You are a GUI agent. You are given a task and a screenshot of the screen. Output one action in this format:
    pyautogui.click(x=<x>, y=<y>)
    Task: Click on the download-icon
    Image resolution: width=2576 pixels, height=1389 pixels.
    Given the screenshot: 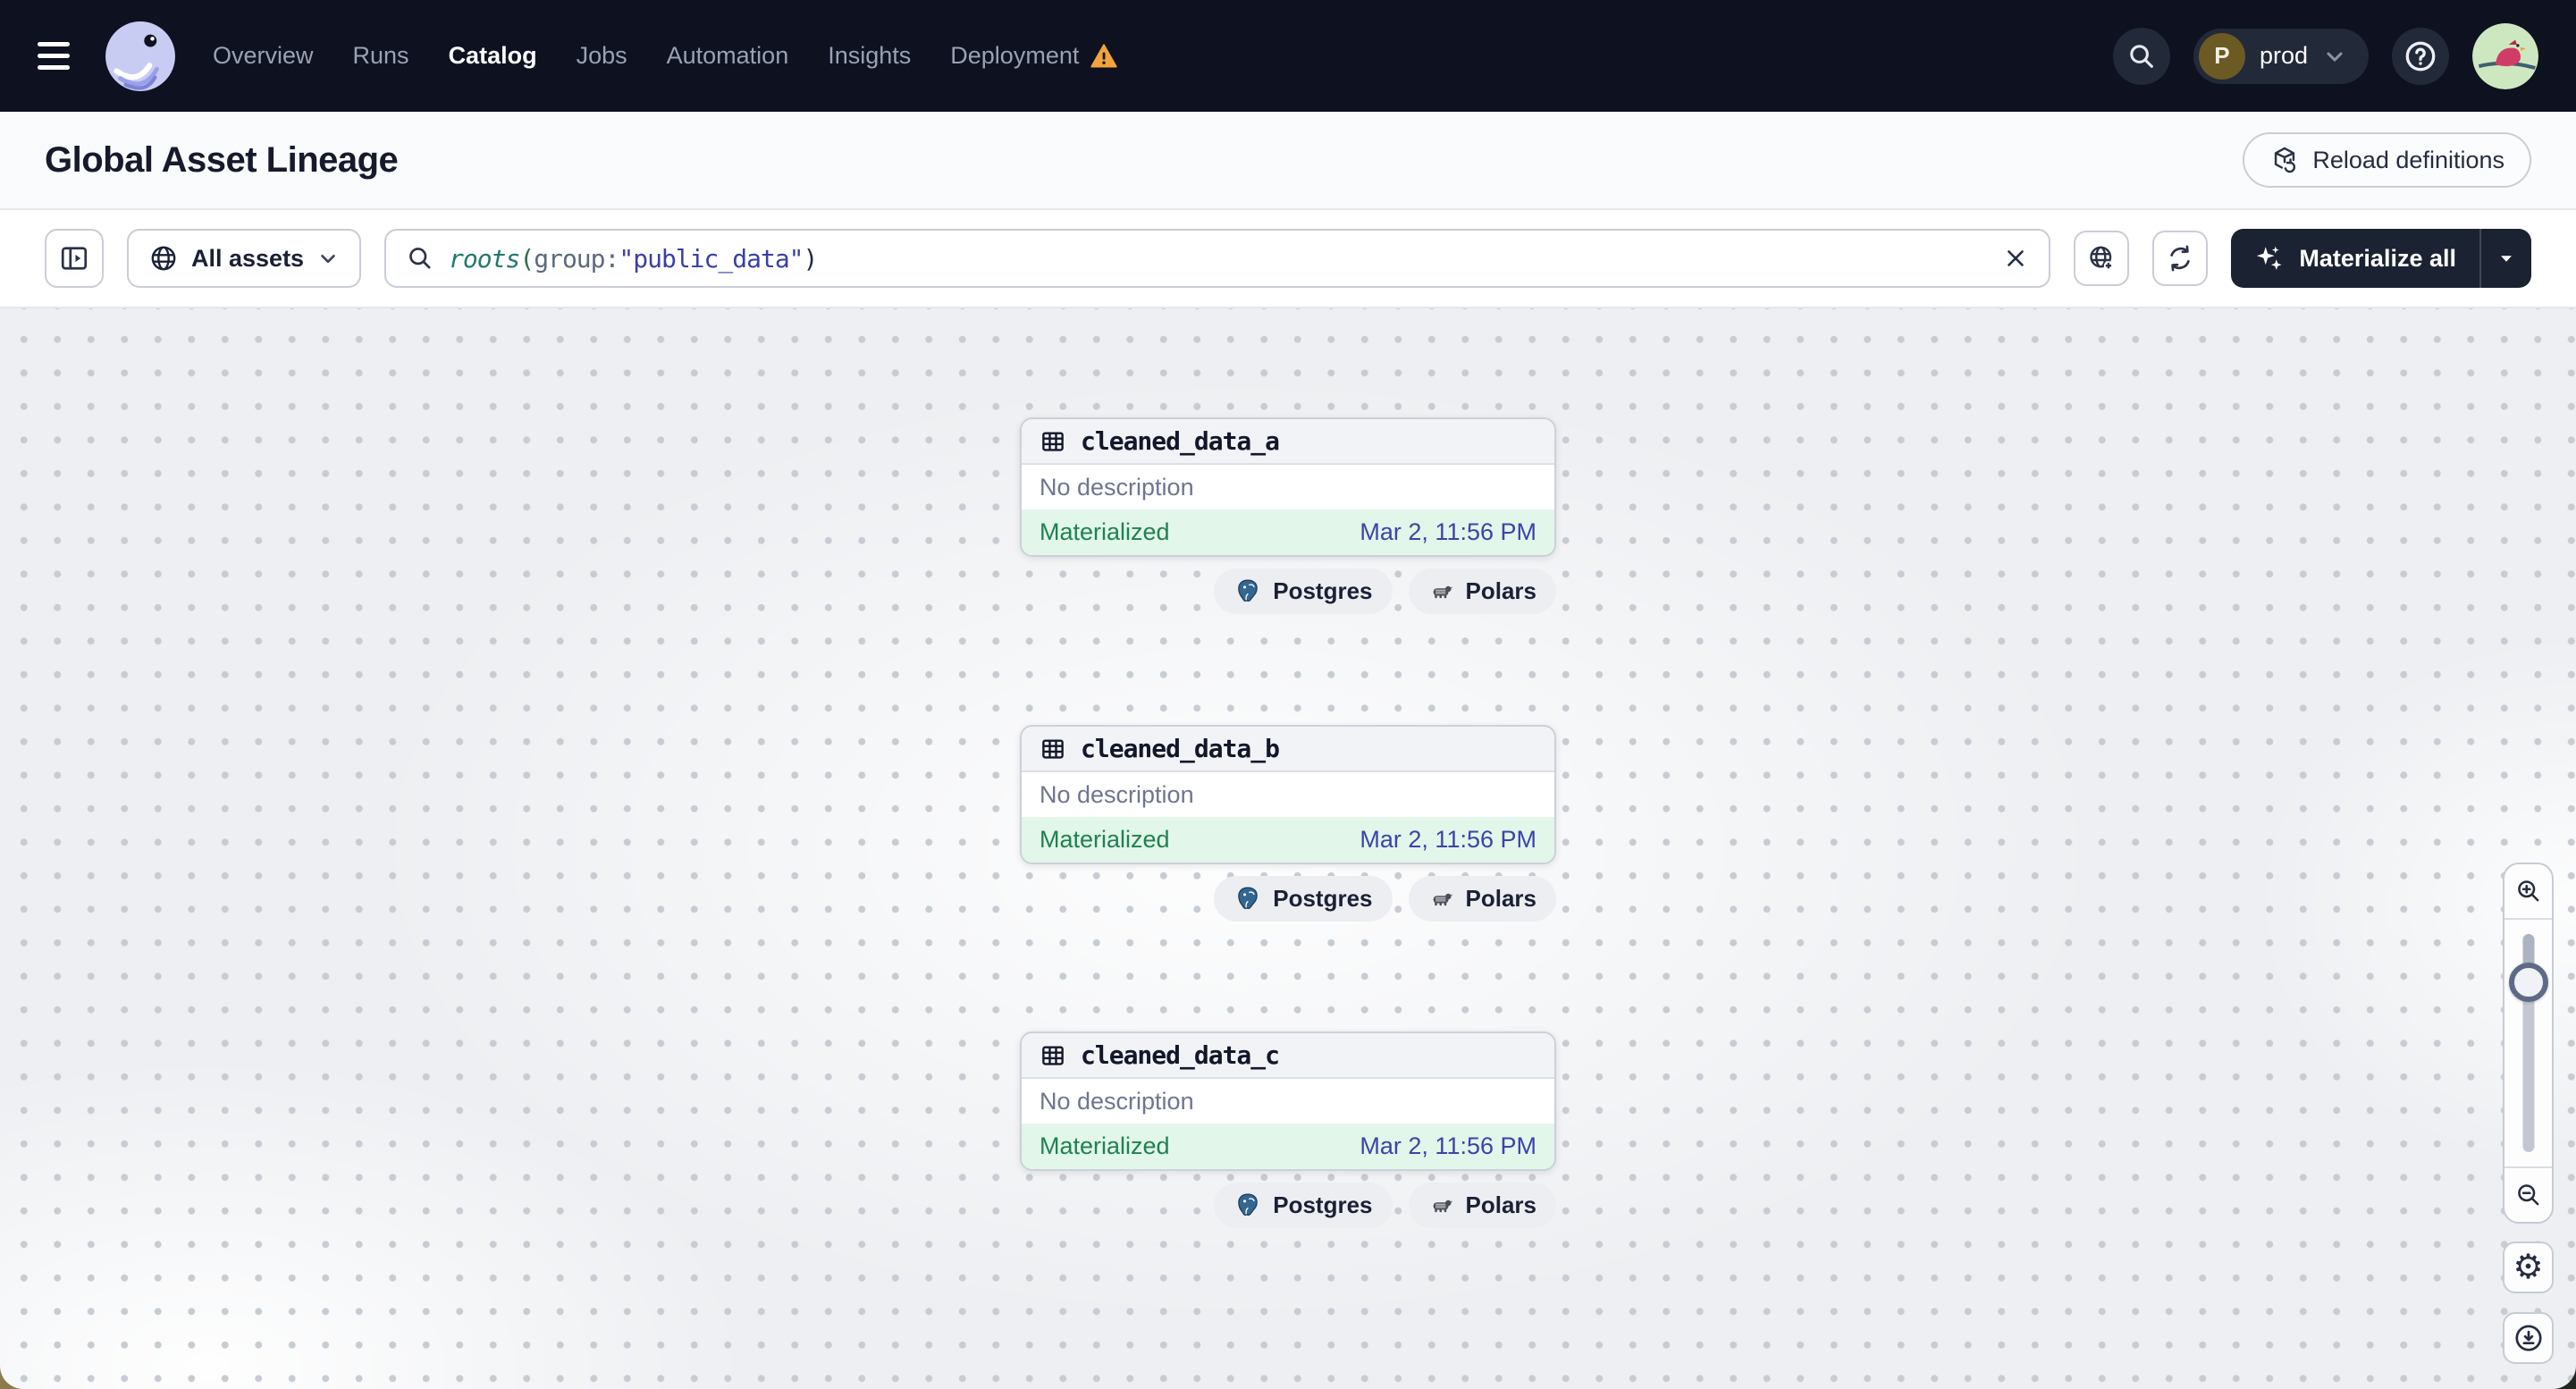 What is the action you would take?
    pyautogui.click(x=2529, y=1338)
    